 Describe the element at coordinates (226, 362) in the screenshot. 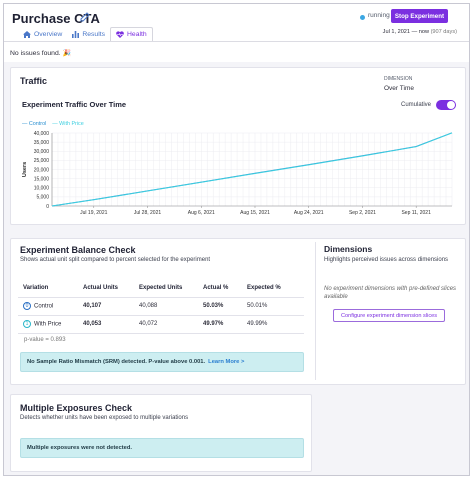

I see `learn-more-link: Learn More >` at that location.